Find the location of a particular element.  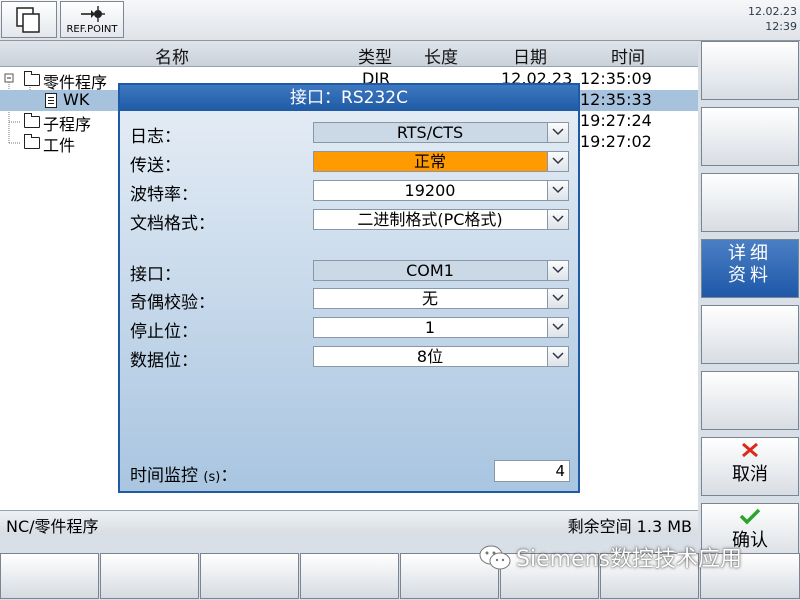

file-format-select: 二进制格式(PC格式) is located at coordinates (441, 219).